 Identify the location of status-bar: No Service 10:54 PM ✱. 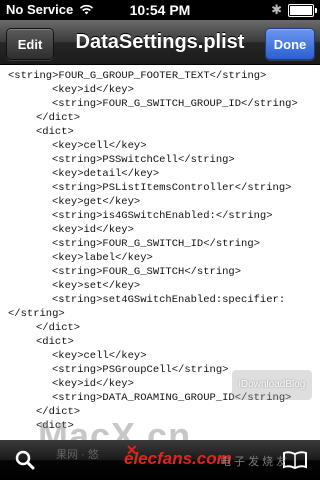
(160, 10).